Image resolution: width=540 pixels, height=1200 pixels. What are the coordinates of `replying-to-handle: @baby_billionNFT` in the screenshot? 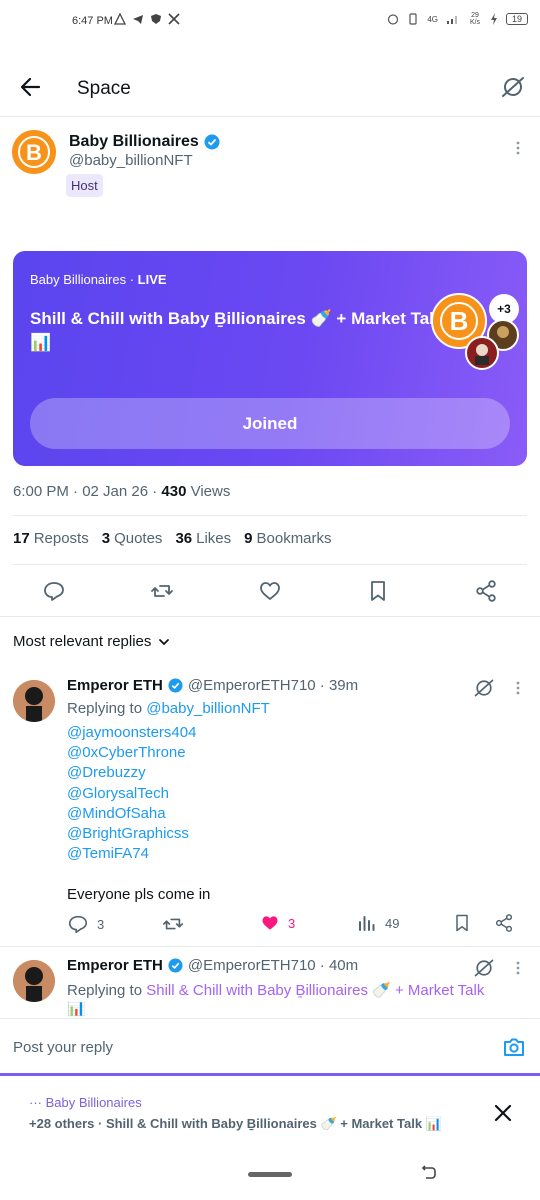 It's located at (208, 708).